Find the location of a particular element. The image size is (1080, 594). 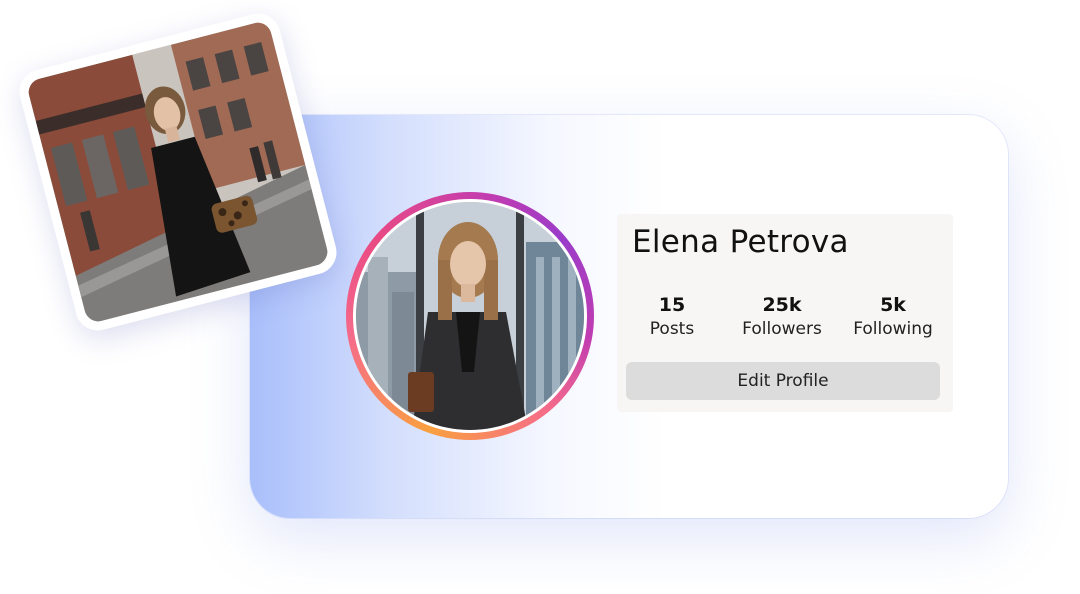

street-style-photo is located at coordinates (178, 172).